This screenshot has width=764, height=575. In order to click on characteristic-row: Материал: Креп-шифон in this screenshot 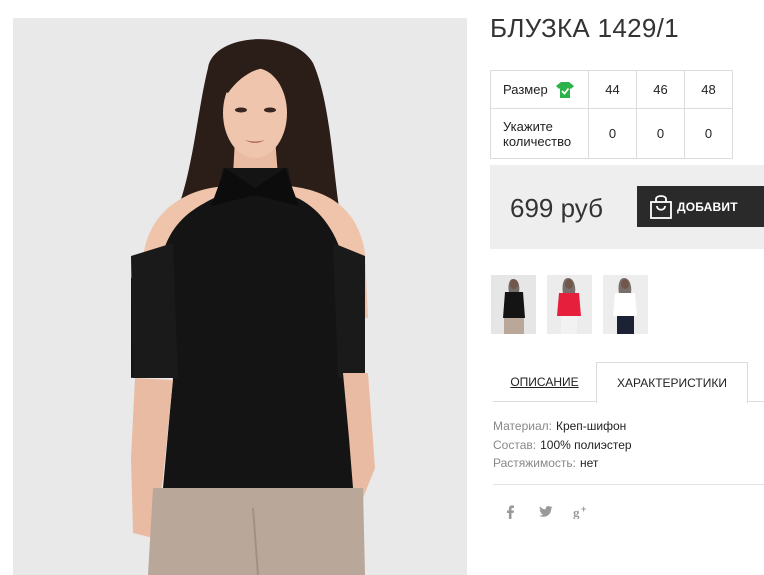, I will do `click(562, 426)`.